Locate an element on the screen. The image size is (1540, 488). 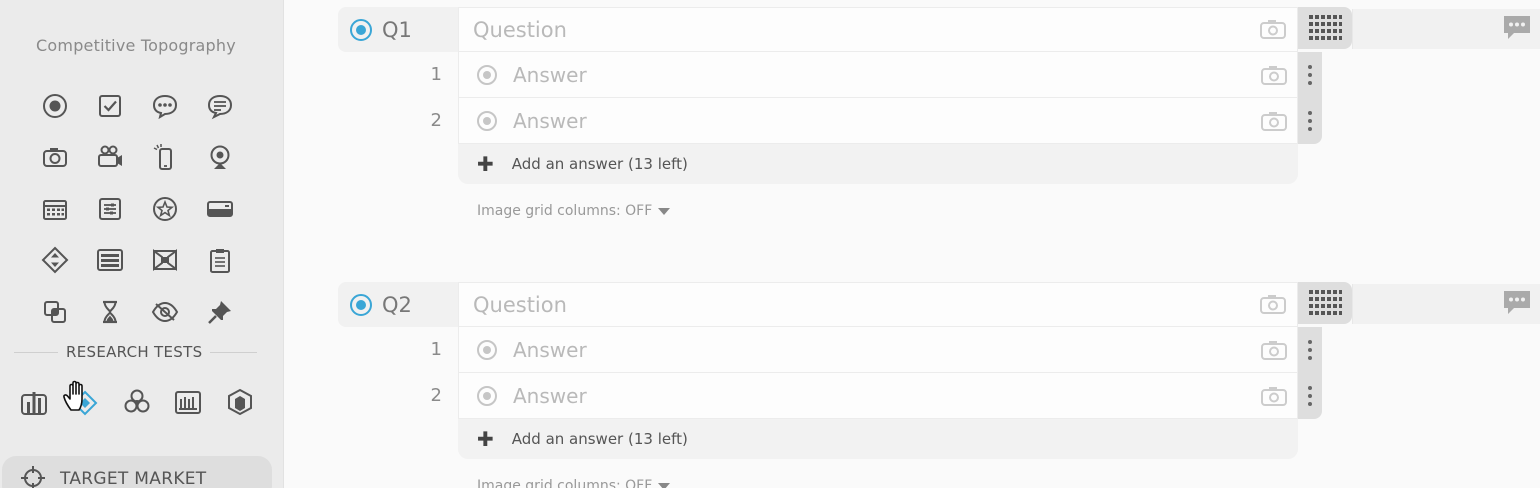
camera-icon is located at coordinates (54, 158).